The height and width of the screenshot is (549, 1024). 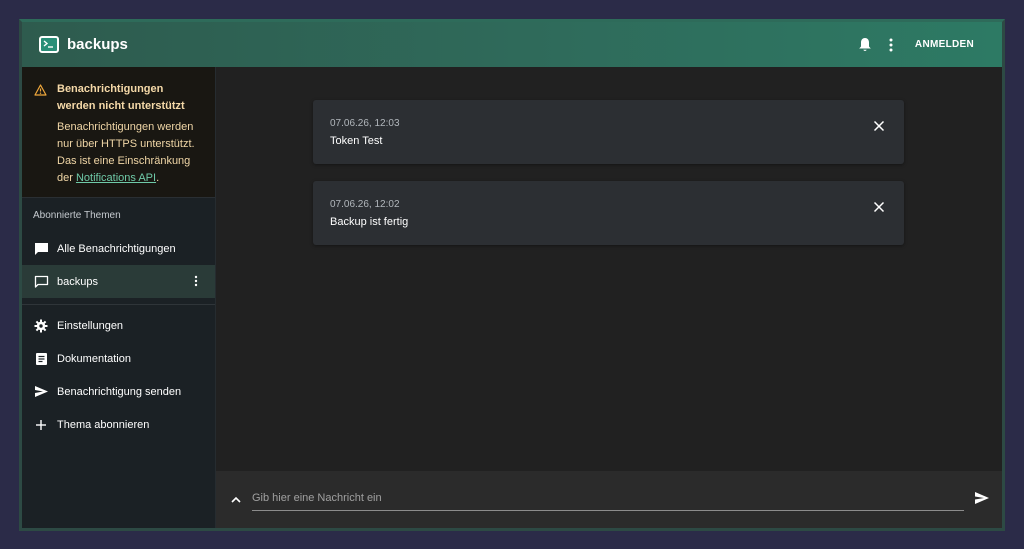 What do you see at coordinates (77, 281) in the screenshot?
I see `sidebar-item-label: backups` at bounding box center [77, 281].